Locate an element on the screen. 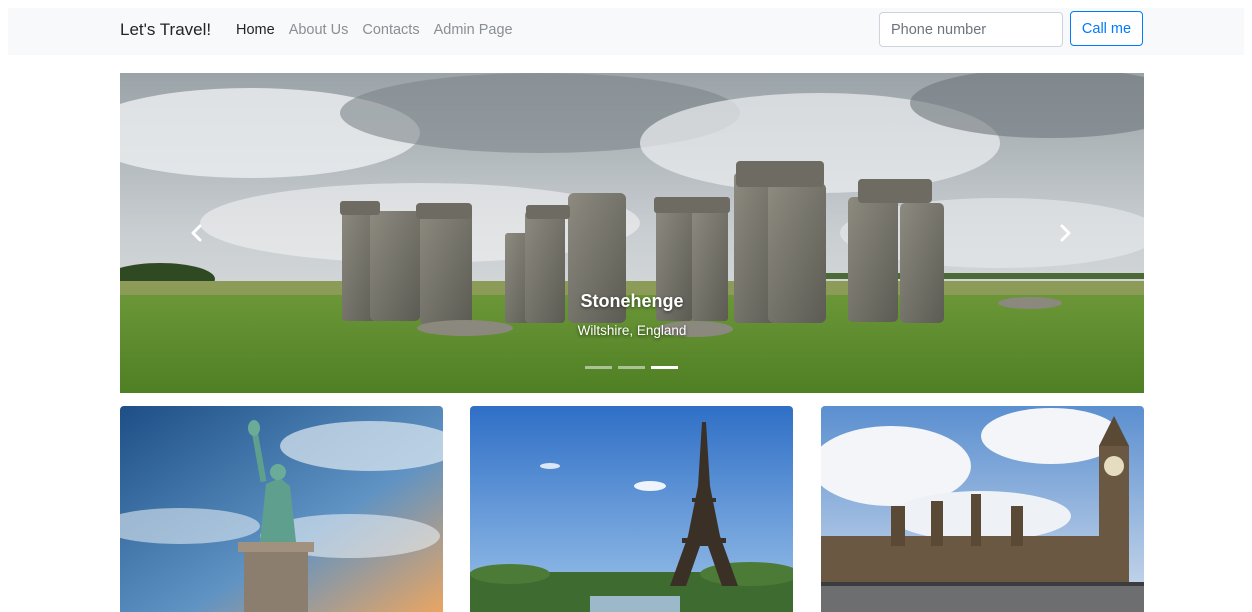 This screenshot has height=612, width=1252. card-eiffel-tower is located at coordinates (631, 509).